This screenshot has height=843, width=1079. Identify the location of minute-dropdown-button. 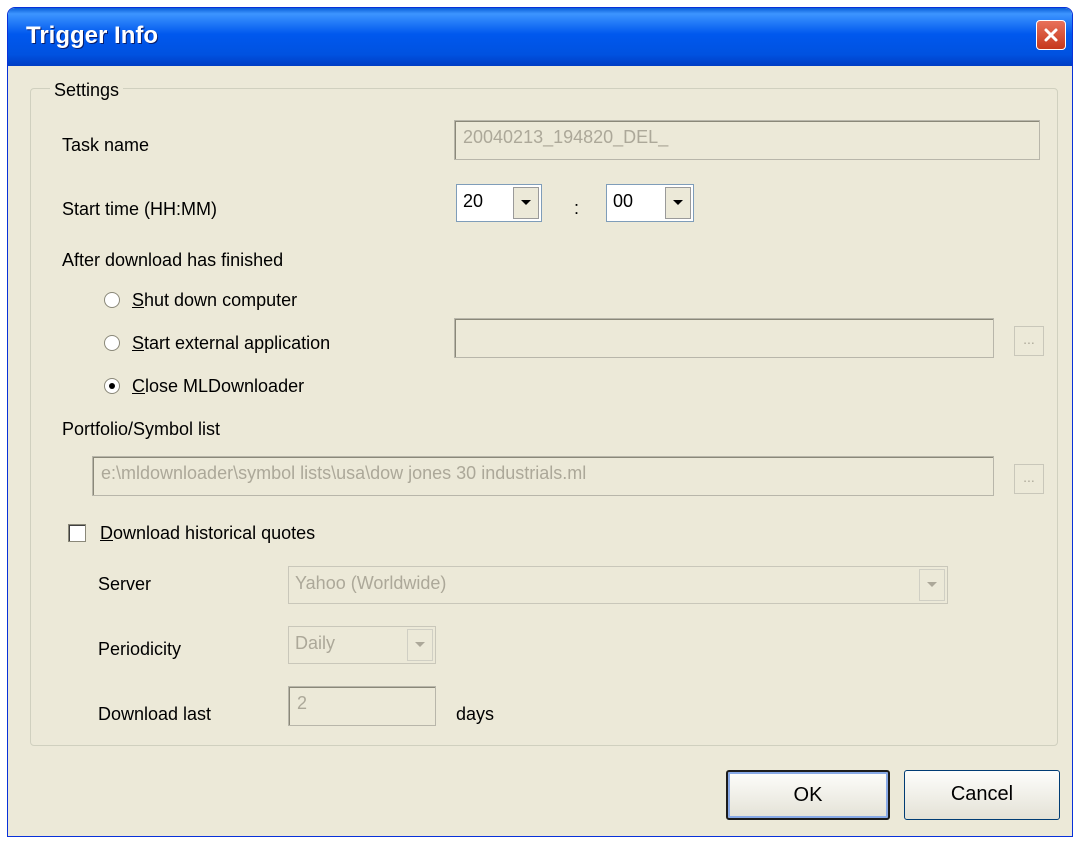
(678, 203).